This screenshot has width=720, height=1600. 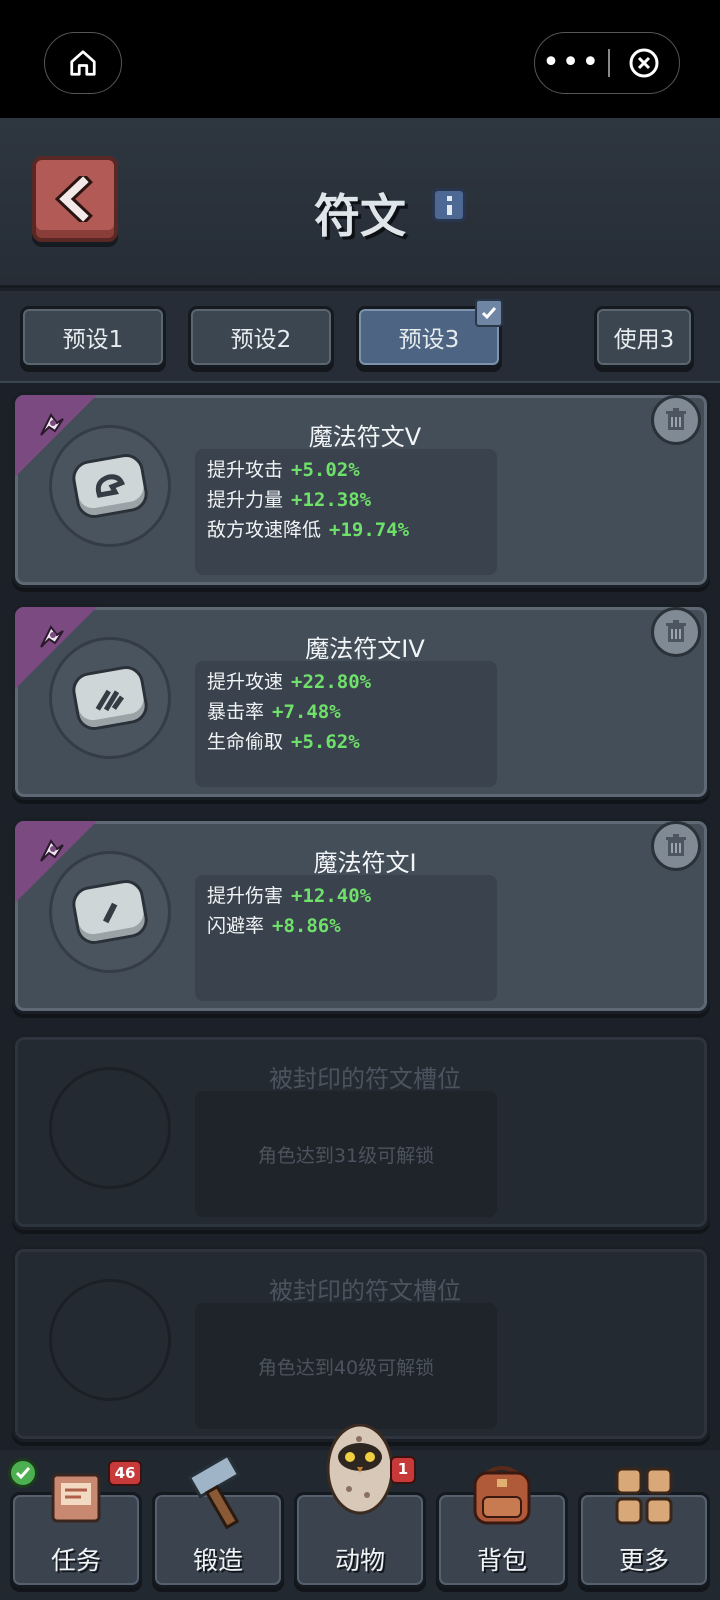 I want to click on preset-3-label: 预设3, so click(x=429, y=340).